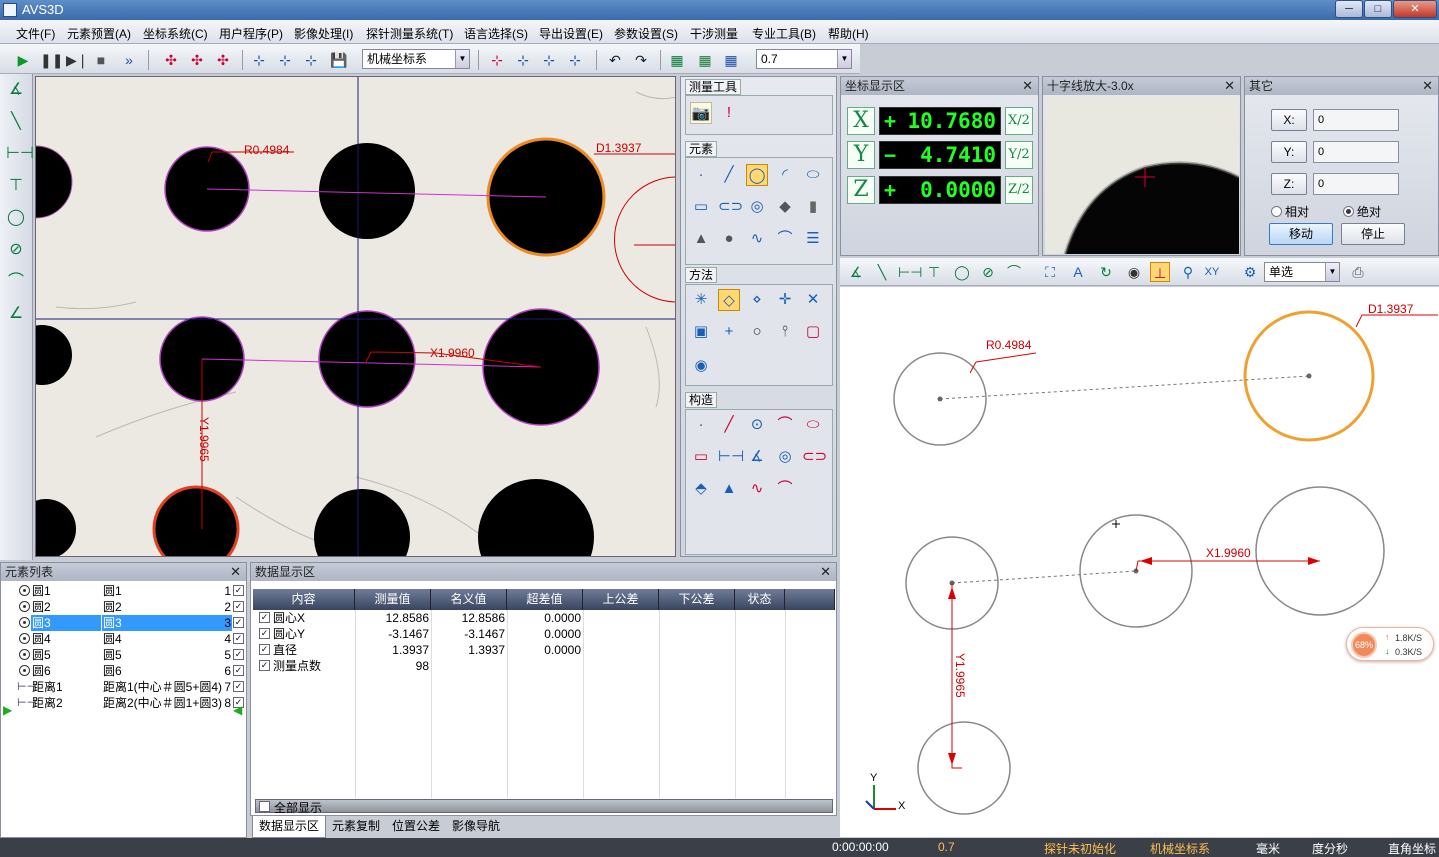  Describe the element at coordinates (124, 623) in the screenshot. I see `list-item: 圆3 圆3 3 ✓` at that location.